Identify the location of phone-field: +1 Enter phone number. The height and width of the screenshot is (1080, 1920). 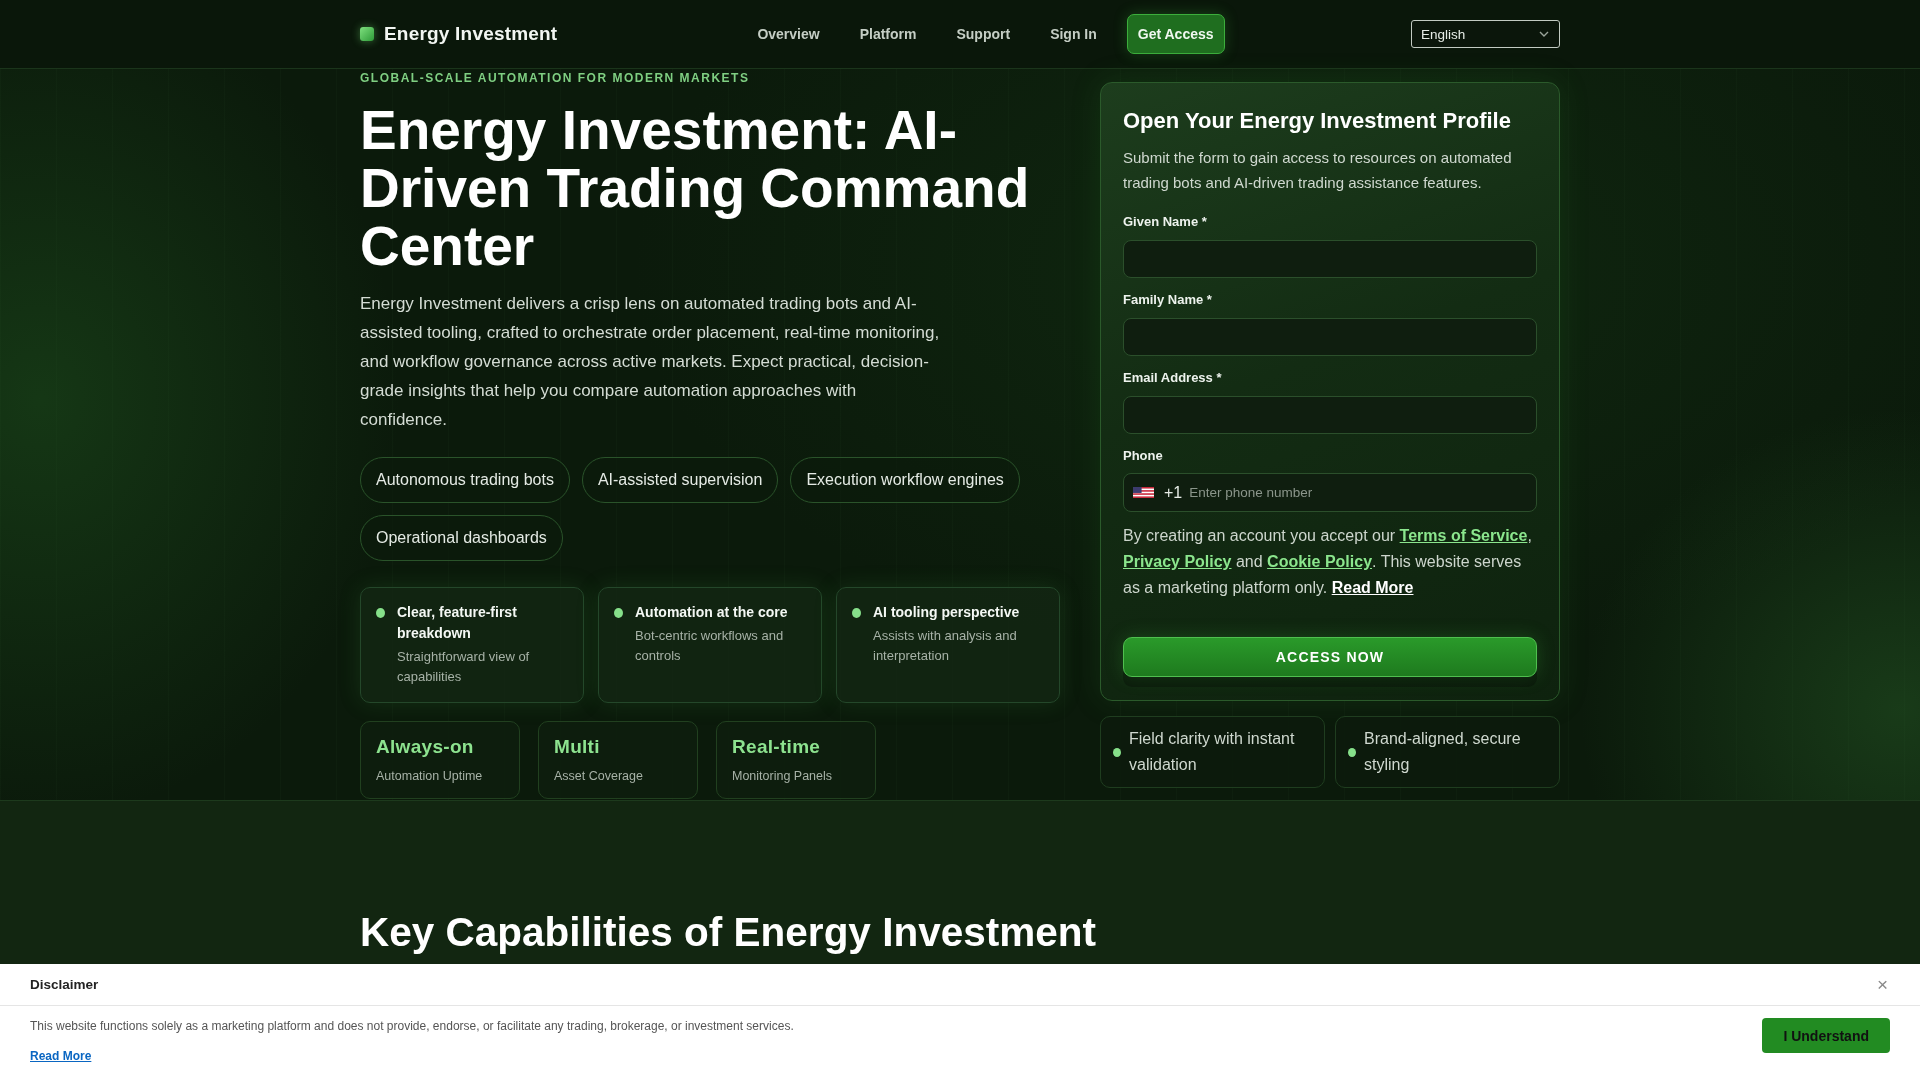
(1330, 492).